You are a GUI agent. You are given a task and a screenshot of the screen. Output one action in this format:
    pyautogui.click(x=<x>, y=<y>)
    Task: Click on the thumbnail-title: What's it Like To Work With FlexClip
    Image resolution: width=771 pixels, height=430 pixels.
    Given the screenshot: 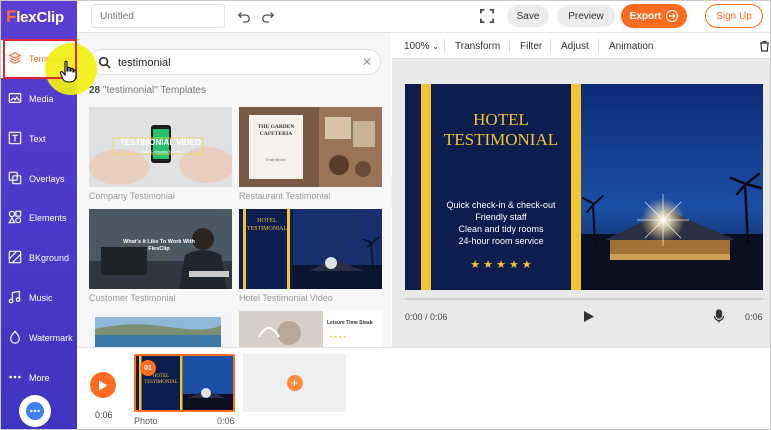 What is the action you would take?
    pyautogui.click(x=159, y=245)
    